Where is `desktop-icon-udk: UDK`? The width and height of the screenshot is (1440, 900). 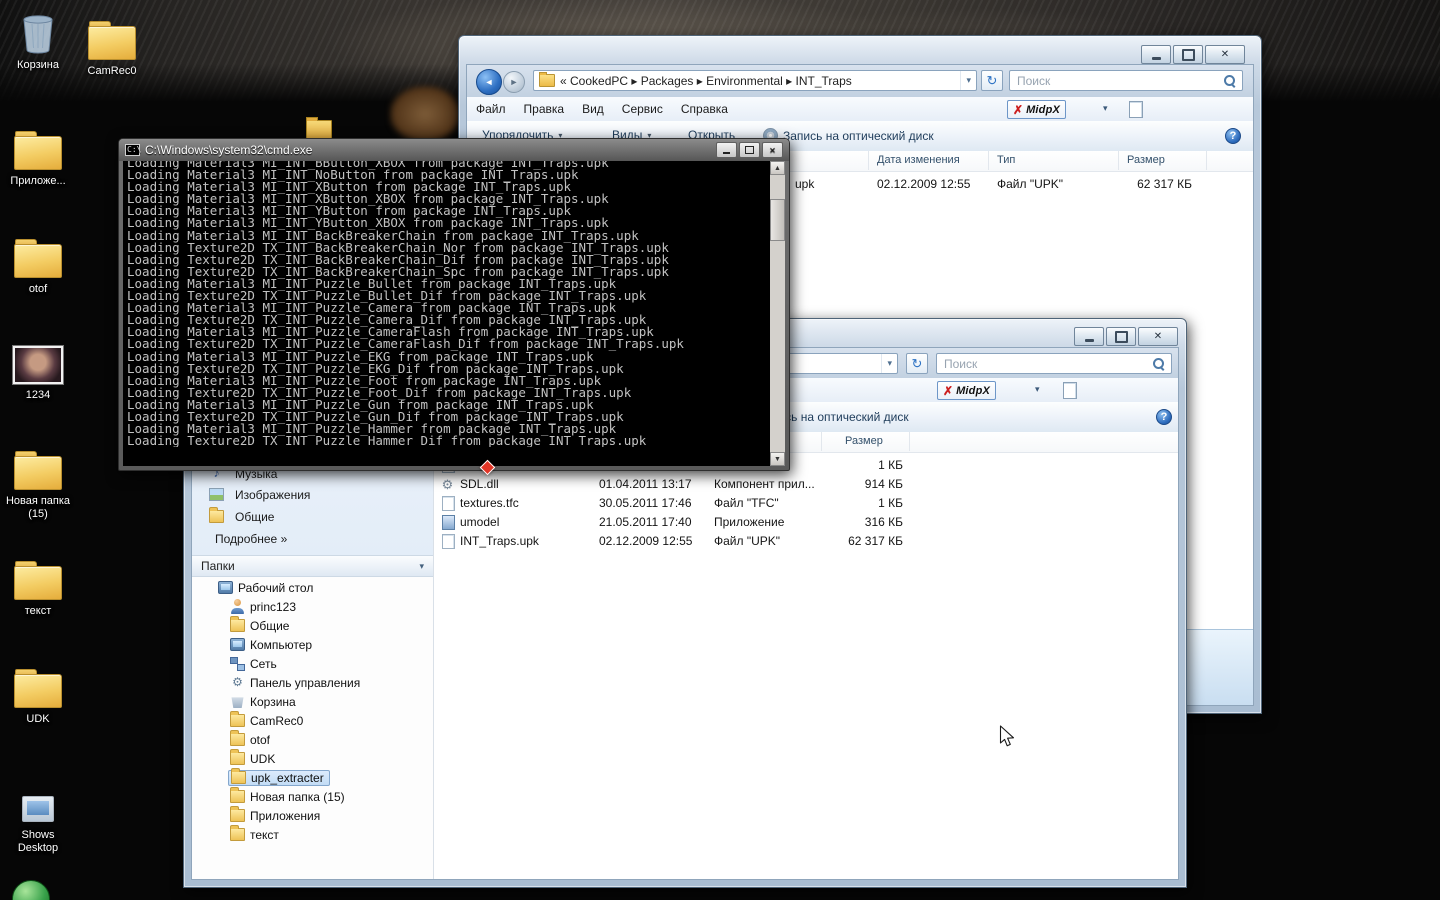
desktop-icon-udk: UDK is located at coordinates (38, 695).